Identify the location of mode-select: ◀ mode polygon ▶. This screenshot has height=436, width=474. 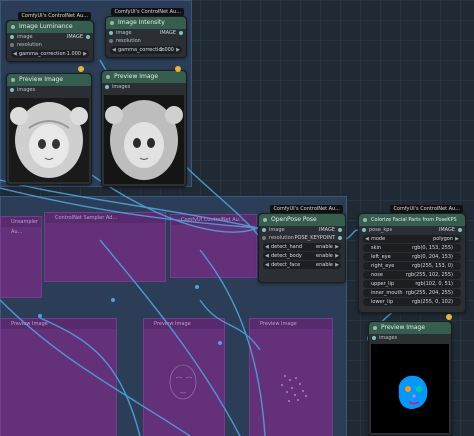
(412, 239).